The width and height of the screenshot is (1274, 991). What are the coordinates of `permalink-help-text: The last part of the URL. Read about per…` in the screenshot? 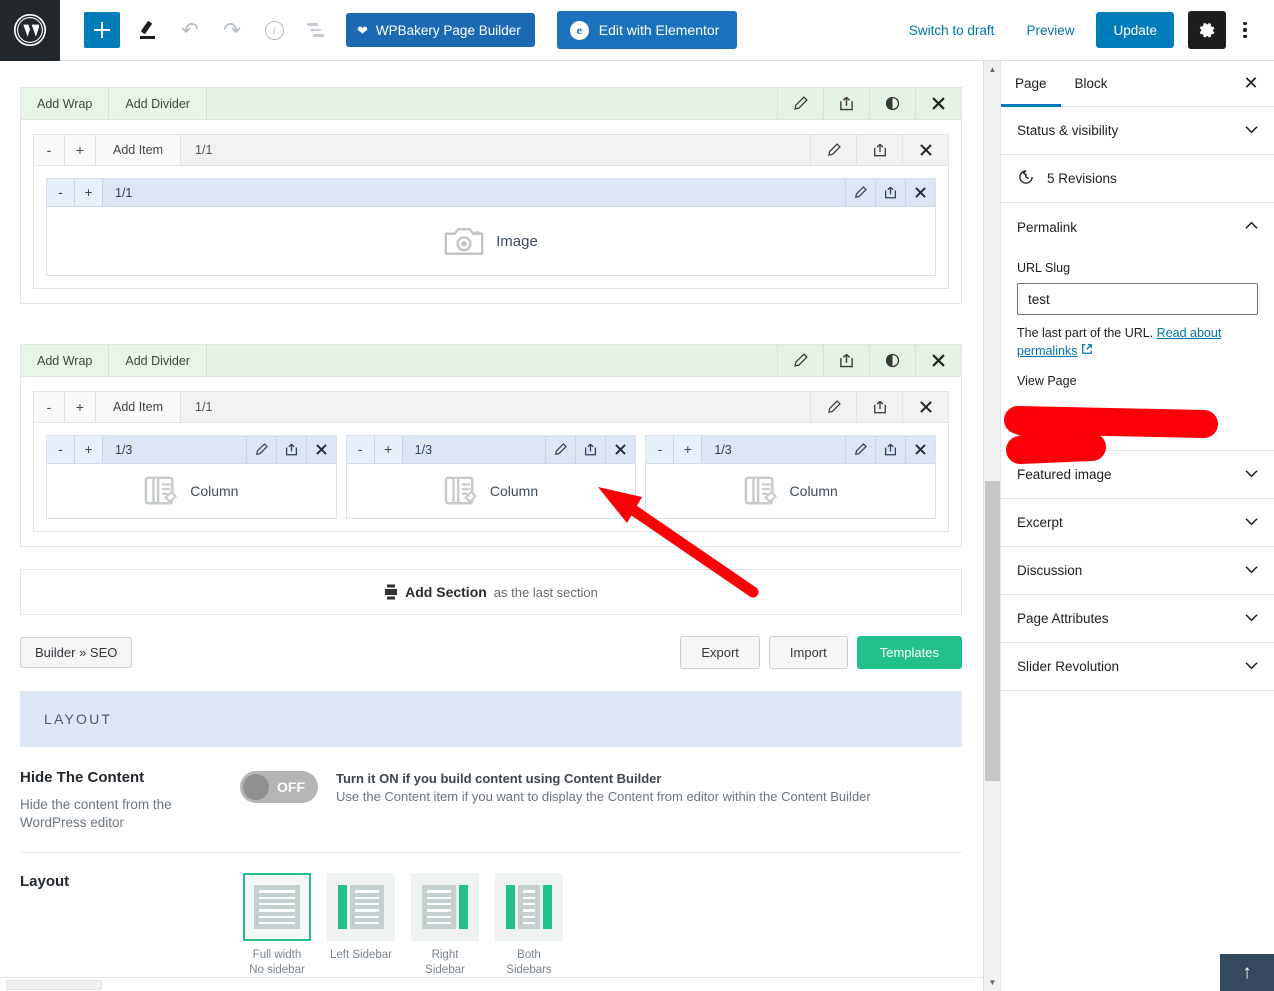 It's located at (1137, 342).